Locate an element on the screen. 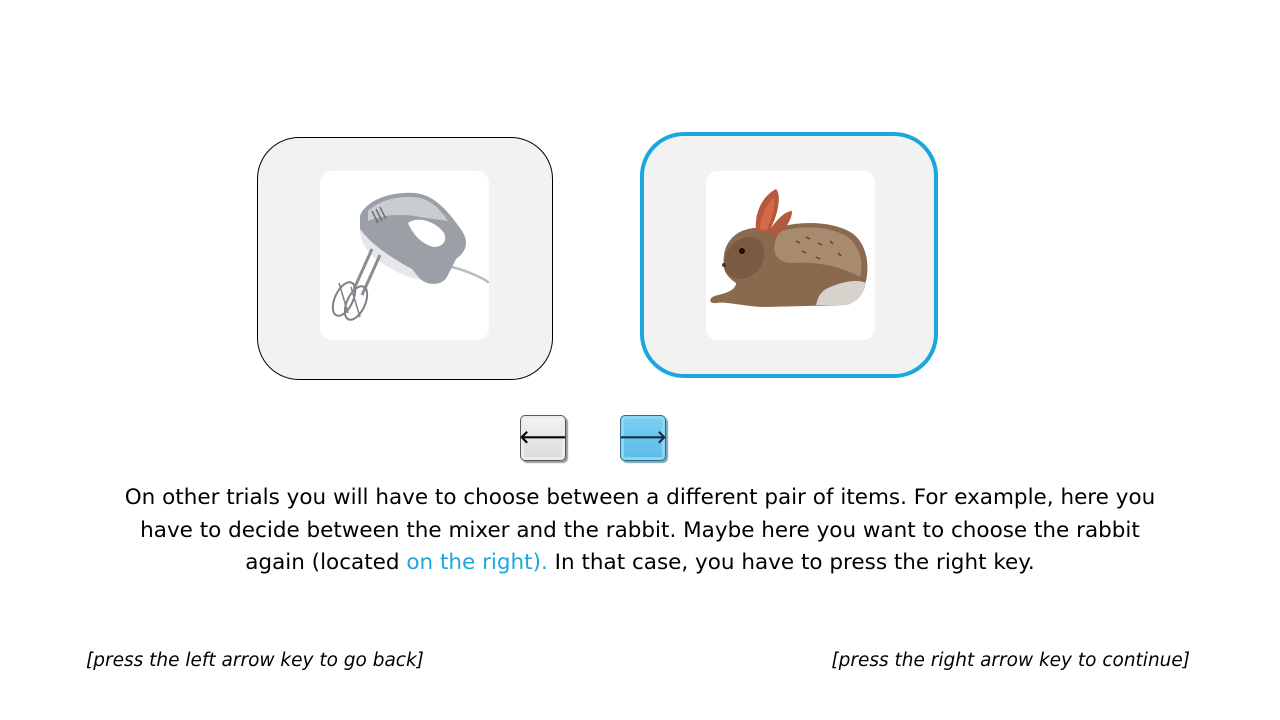 This screenshot has height=720, width=1280. left-option-card is located at coordinates (405, 258).